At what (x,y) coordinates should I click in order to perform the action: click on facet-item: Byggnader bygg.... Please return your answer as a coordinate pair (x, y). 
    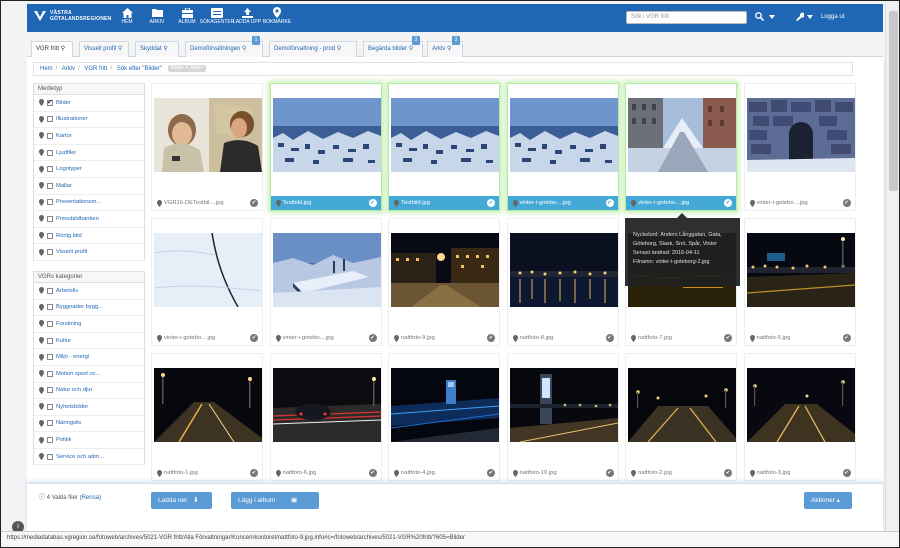
    Looking at the image, I should click on (89, 308).